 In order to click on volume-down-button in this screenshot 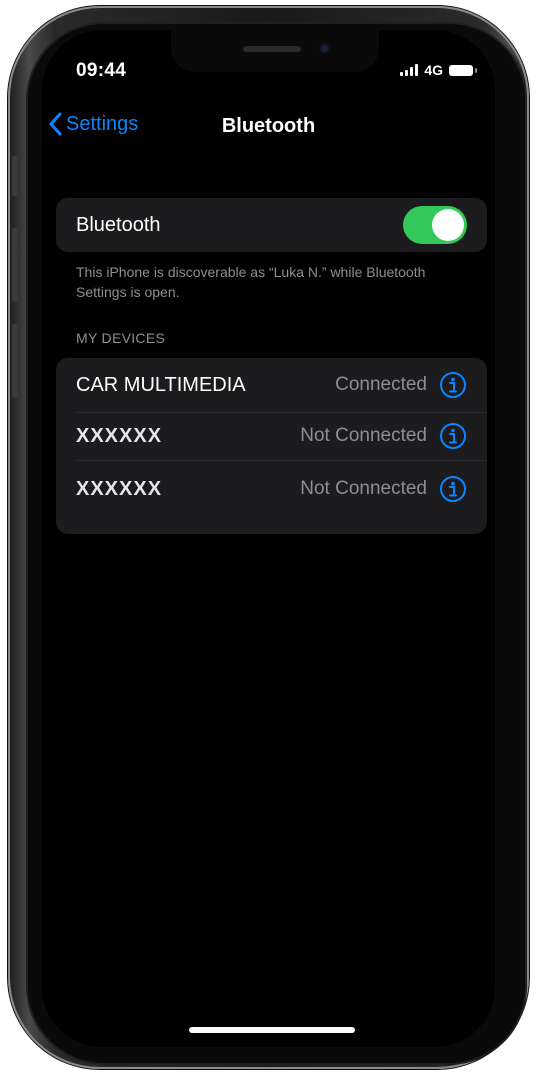, I will do `click(15, 361)`.